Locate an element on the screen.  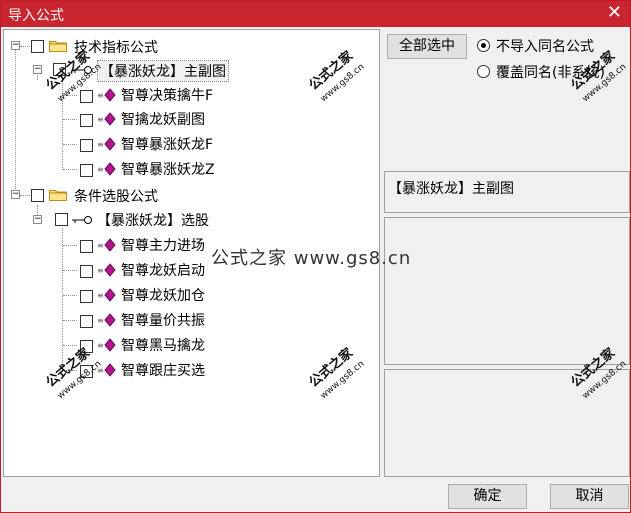
tree-node-label: 【暴涨妖龙】选股 is located at coordinates (153, 221).